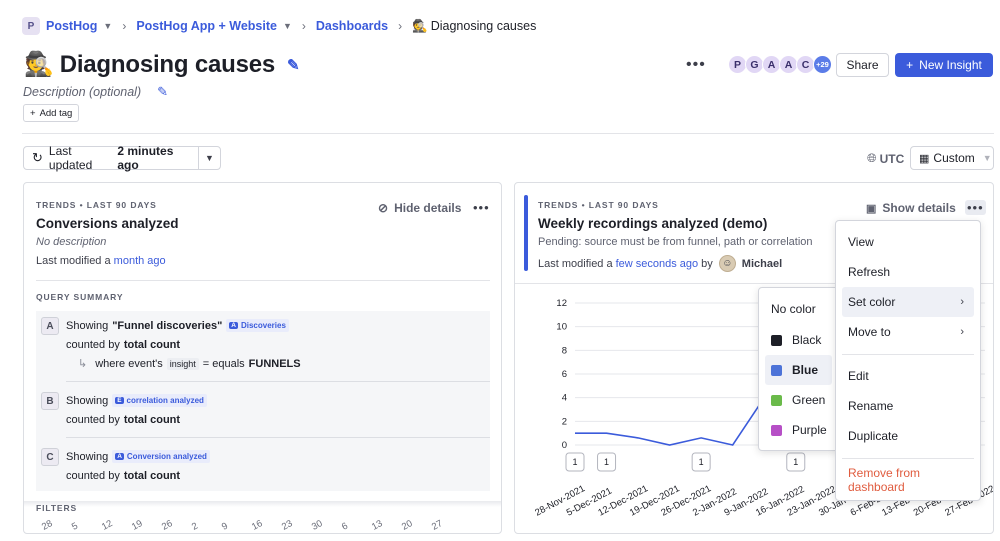  What do you see at coordinates (111, 158) in the screenshot?
I see `refresh-button: ↻ Last updated 2 minutes ago` at bounding box center [111, 158].